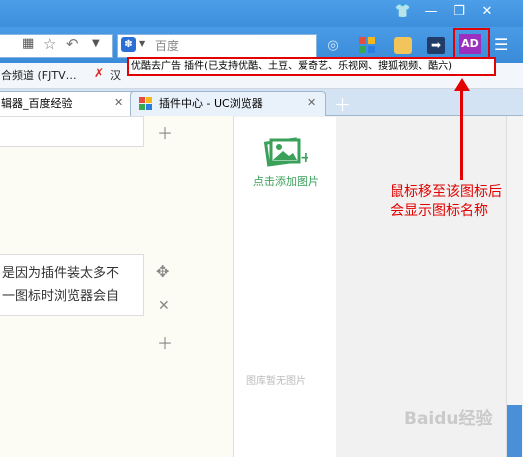 Image resolution: width=523 pixels, height=457 pixels. What do you see at coordinates (61, 273) in the screenshot?
I see `editor-line: 是因为插件装太多不` at bounding box center [61, 273].